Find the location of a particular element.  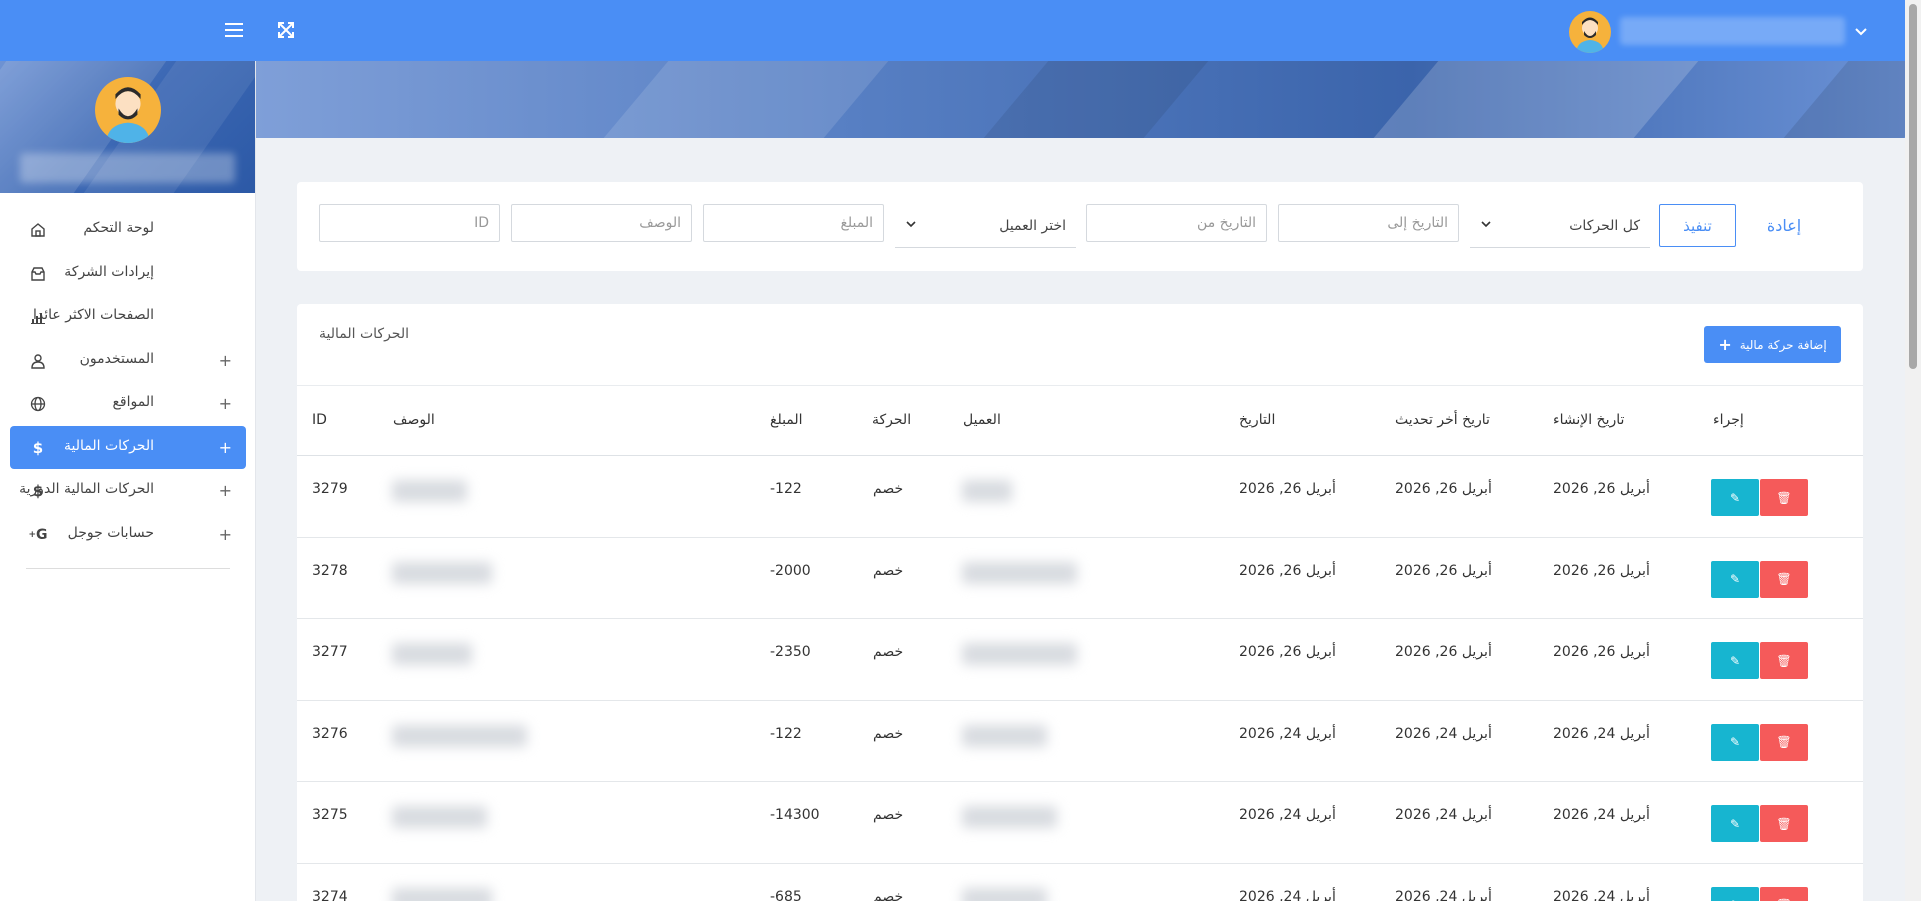

description-filter-input is located at coordinates (601, 223).